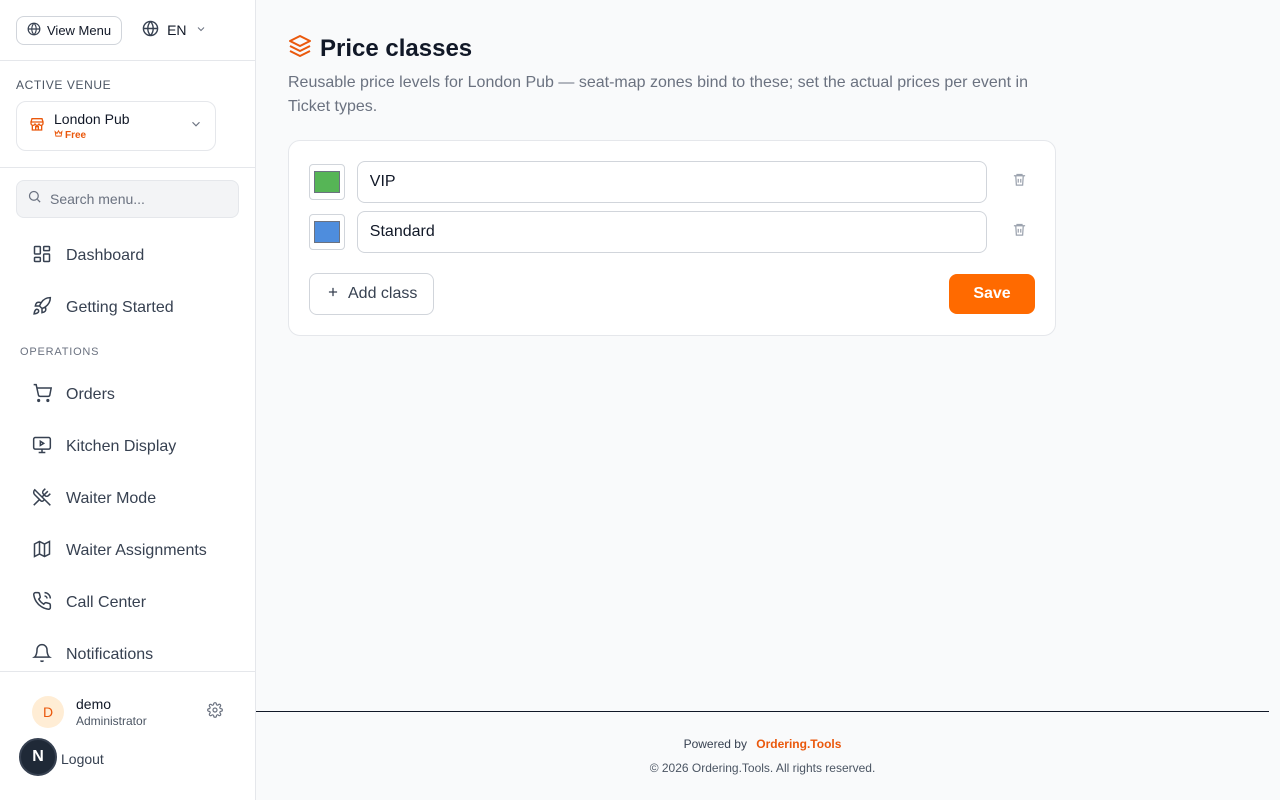 Image resolution: width=1280 pixels, height=800 pixels. I want to click on sidebar-item-call-center: Call Center, so click(127, 603).